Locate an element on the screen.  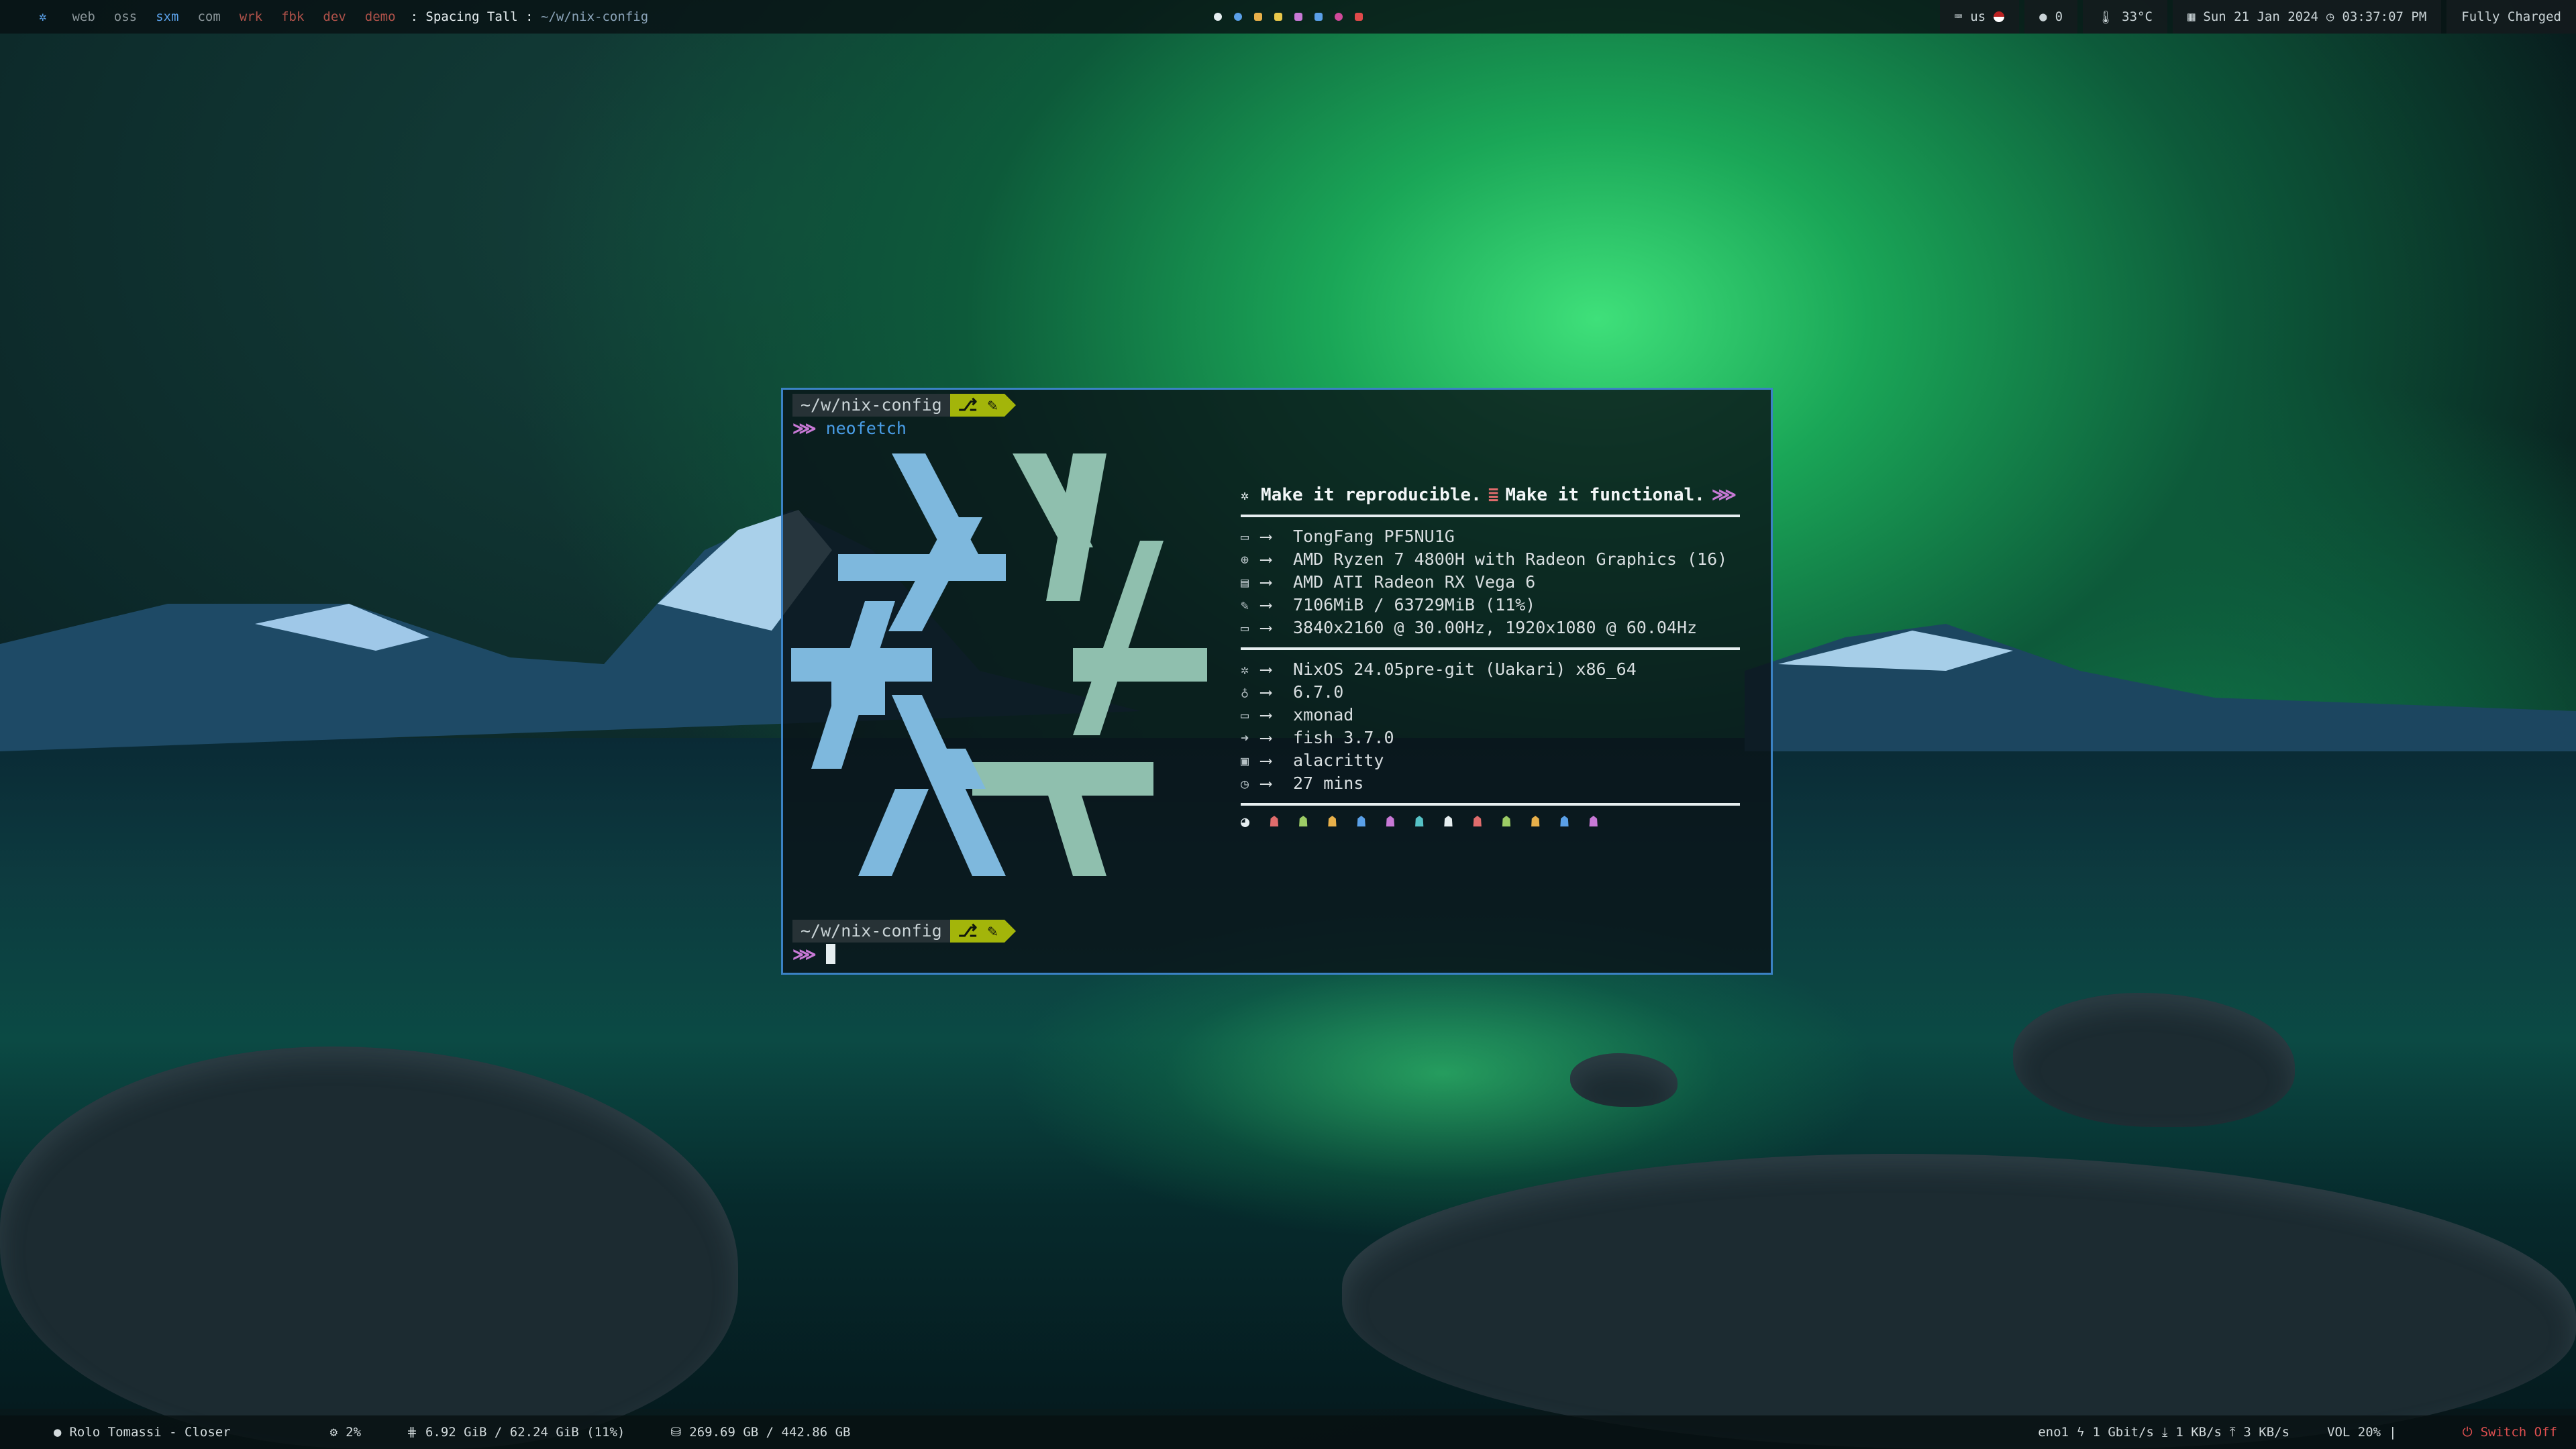
github-notifications: ● 0 is located at coordinates (2051, 17).